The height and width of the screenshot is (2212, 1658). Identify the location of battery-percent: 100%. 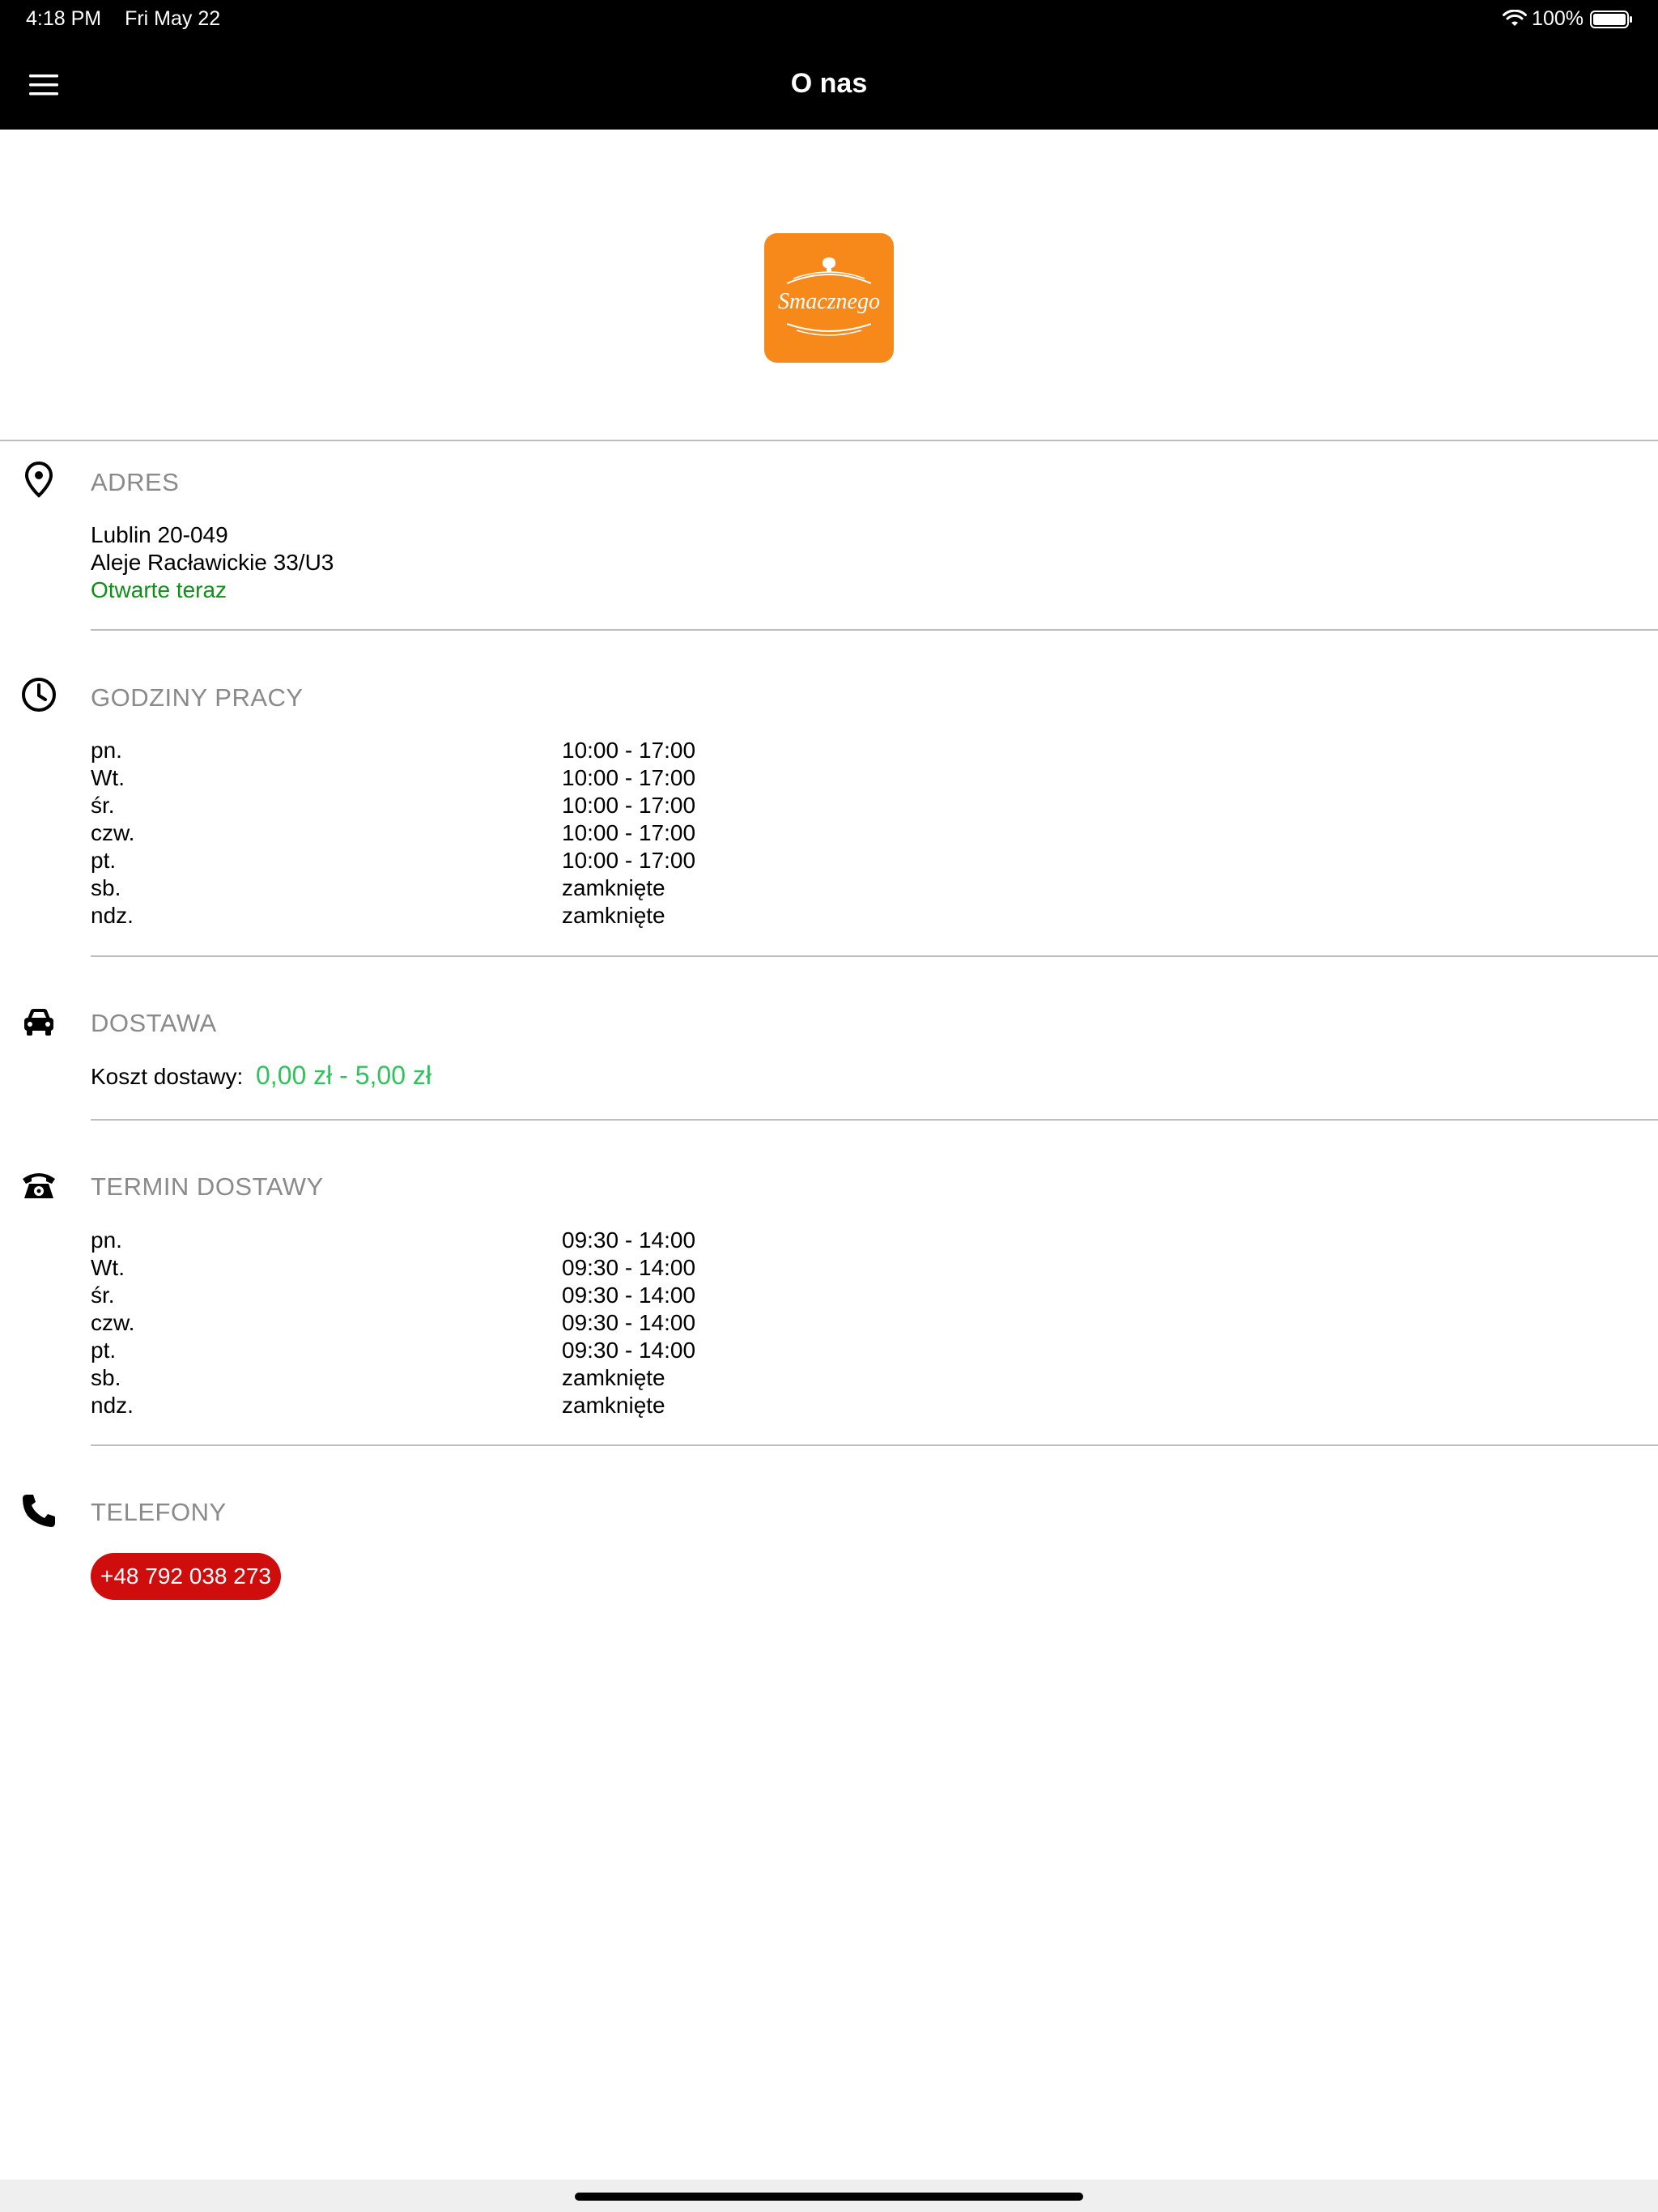
(1558, 19).